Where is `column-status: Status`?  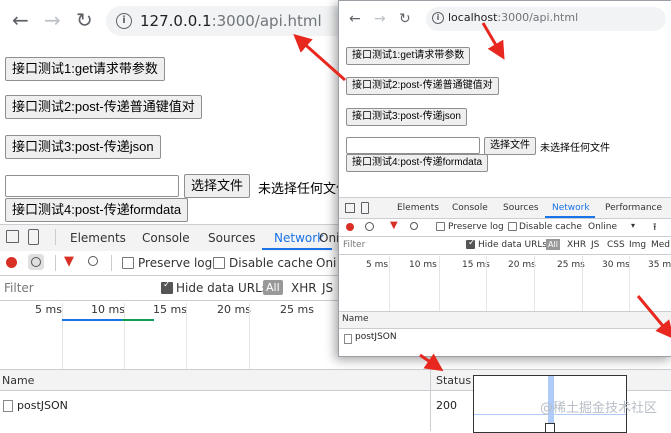 column-status: Status is located at coordinates (453, 380).